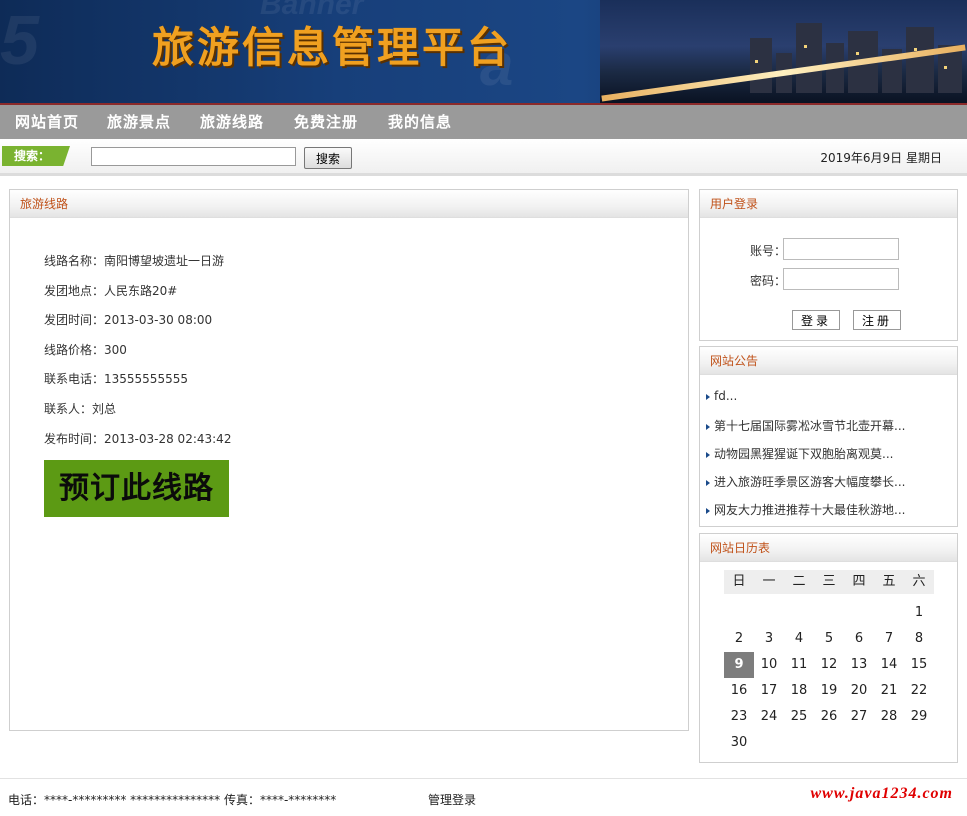  I want to click on calendar-day: 8, so click(919, 639).